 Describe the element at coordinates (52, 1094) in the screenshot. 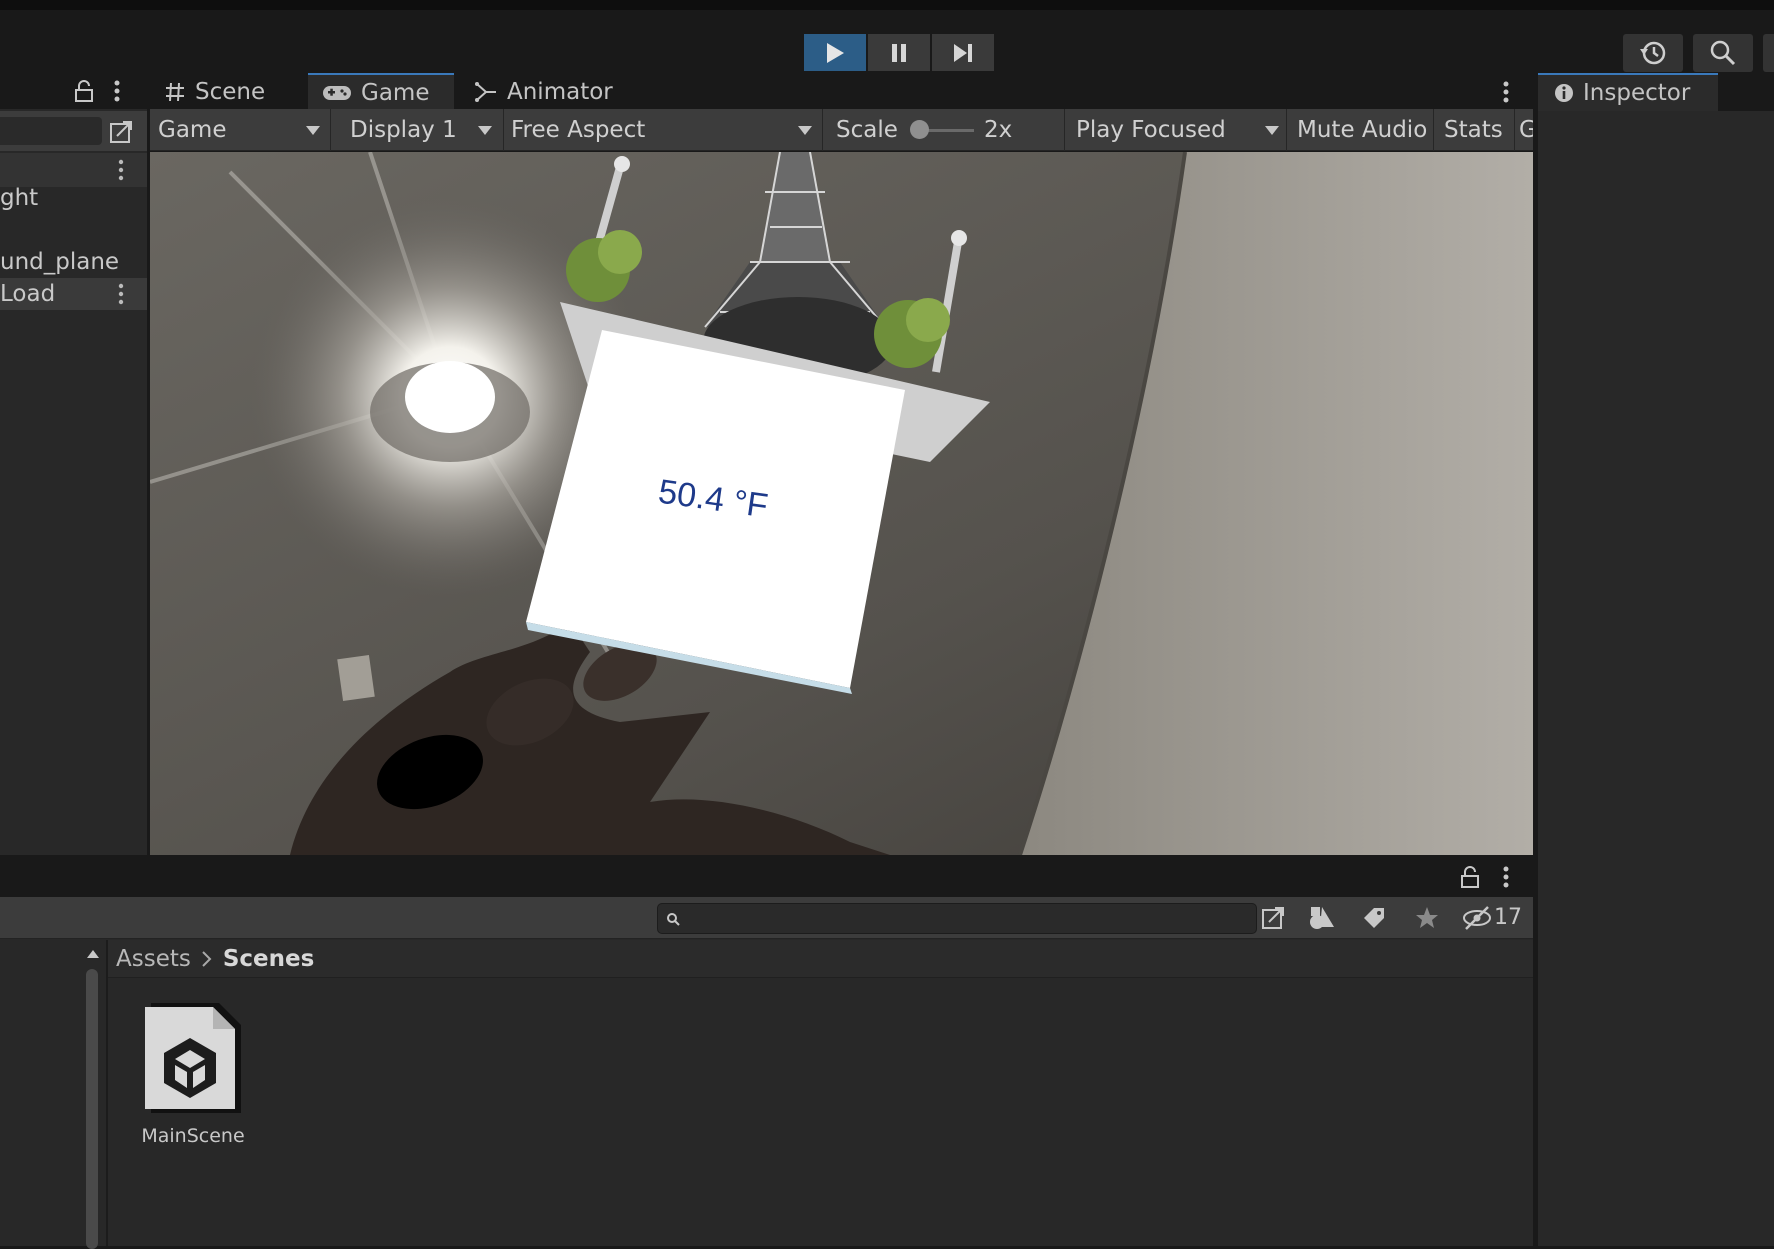

I see `project-folder-tree` at that location.